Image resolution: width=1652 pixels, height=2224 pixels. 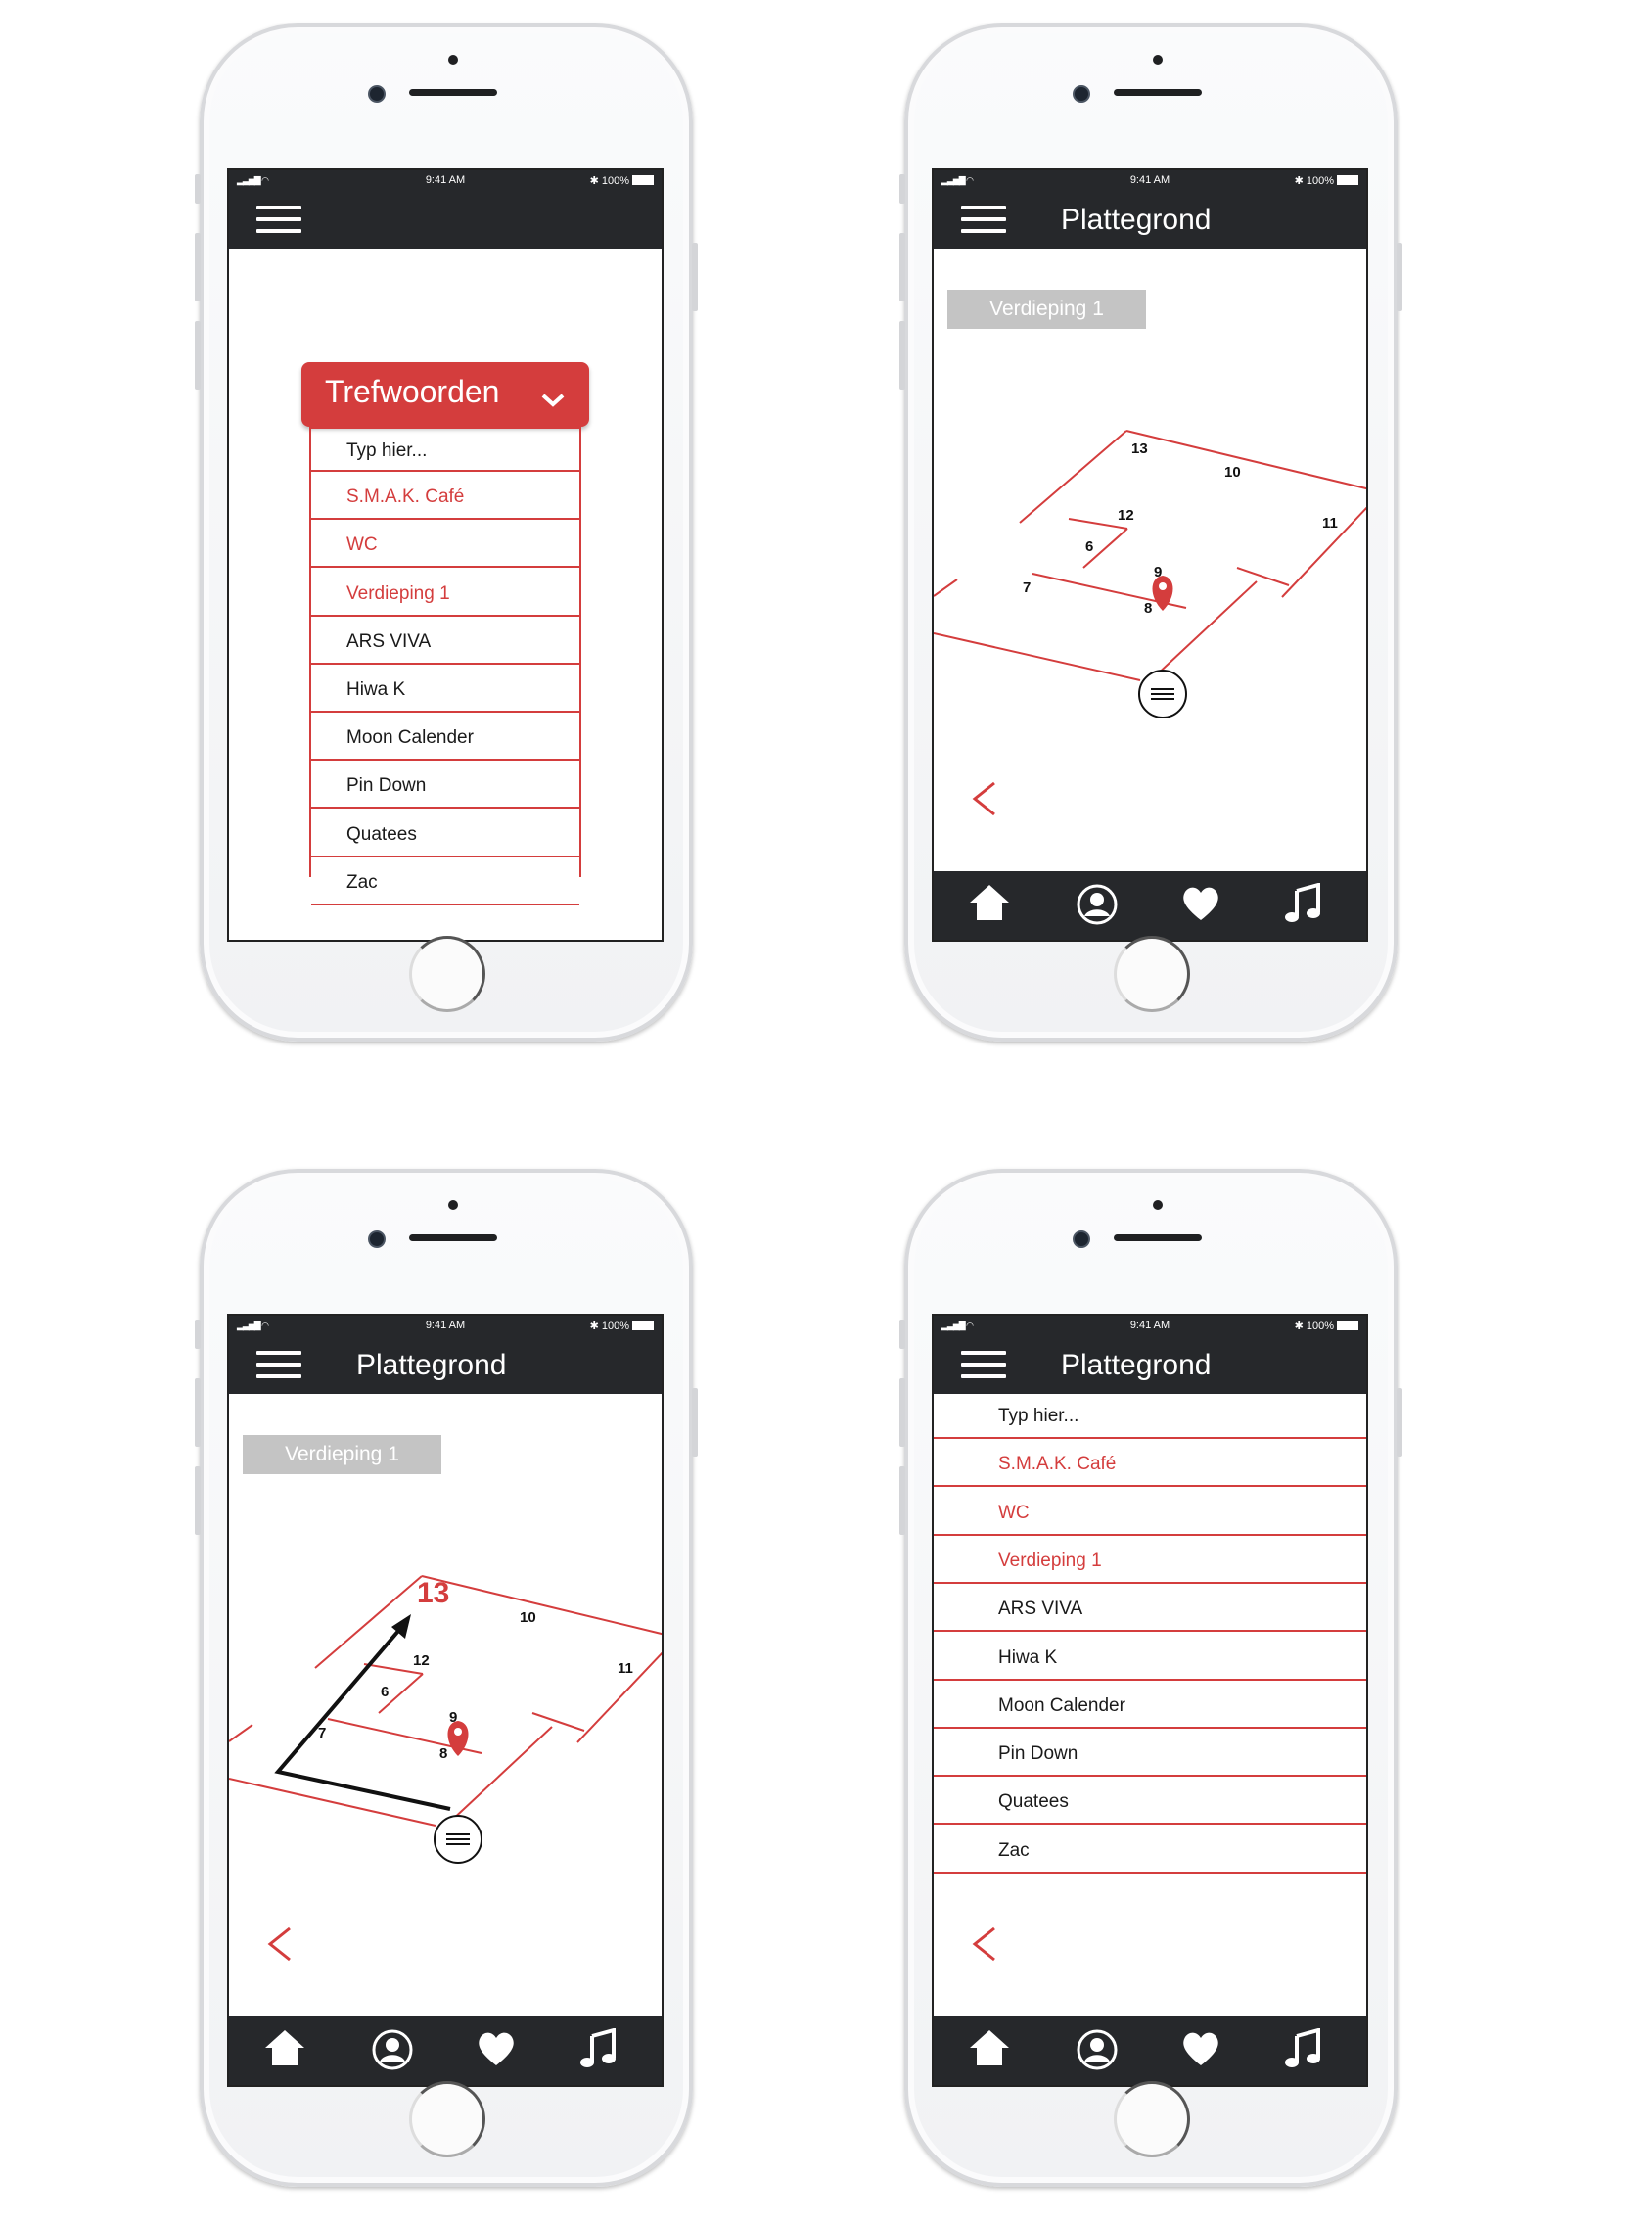 I want to click on battery-icon, so click(x=1347, y=1325).